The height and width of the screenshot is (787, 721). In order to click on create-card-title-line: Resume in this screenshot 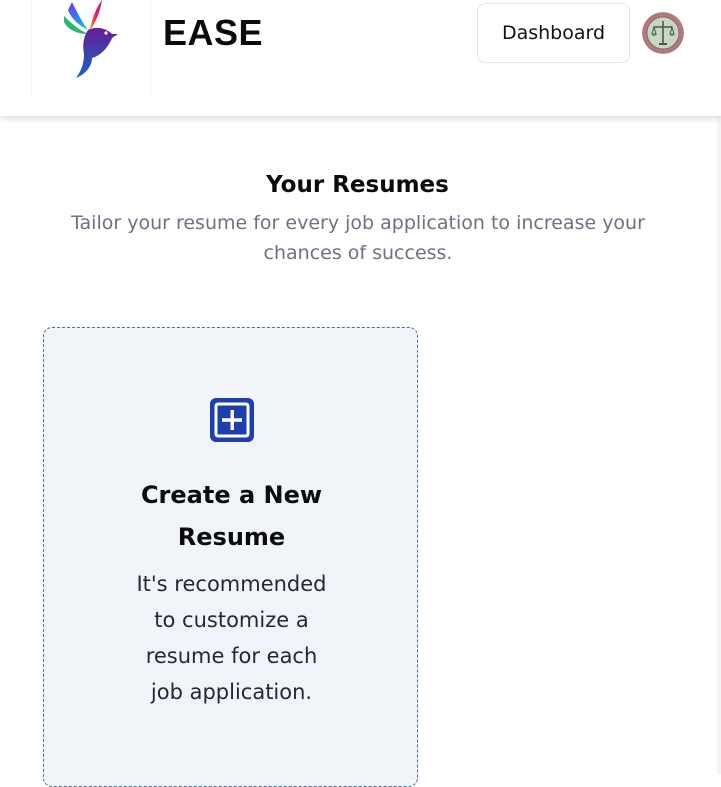, I will do `click(231, 537)`.